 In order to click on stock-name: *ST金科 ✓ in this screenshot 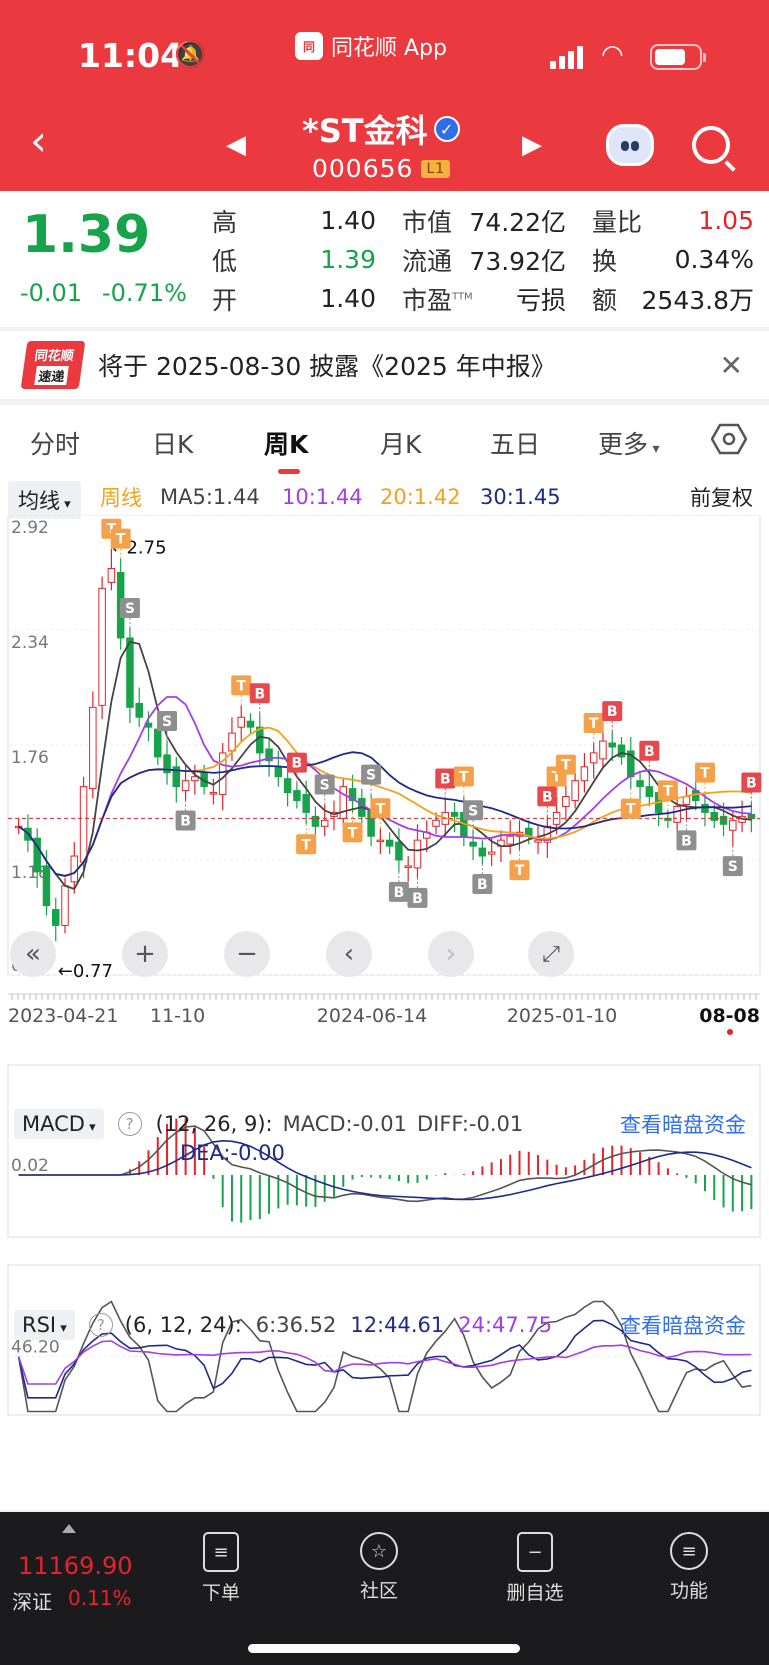, I will do `click(381, 129)`.